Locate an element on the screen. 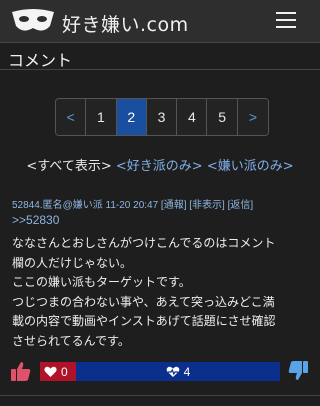 This screenshot has height=406, width=320. pagination-page-1: 1 is located at coordinates (101, 117).